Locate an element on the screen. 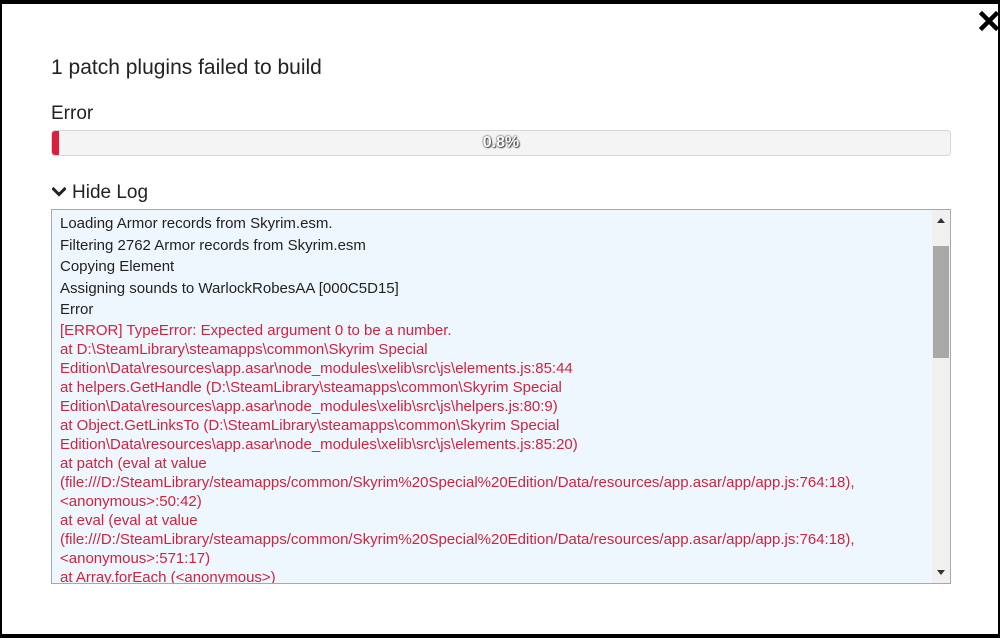  progress-bar: 0.8% is located at coordinates (501, 143).